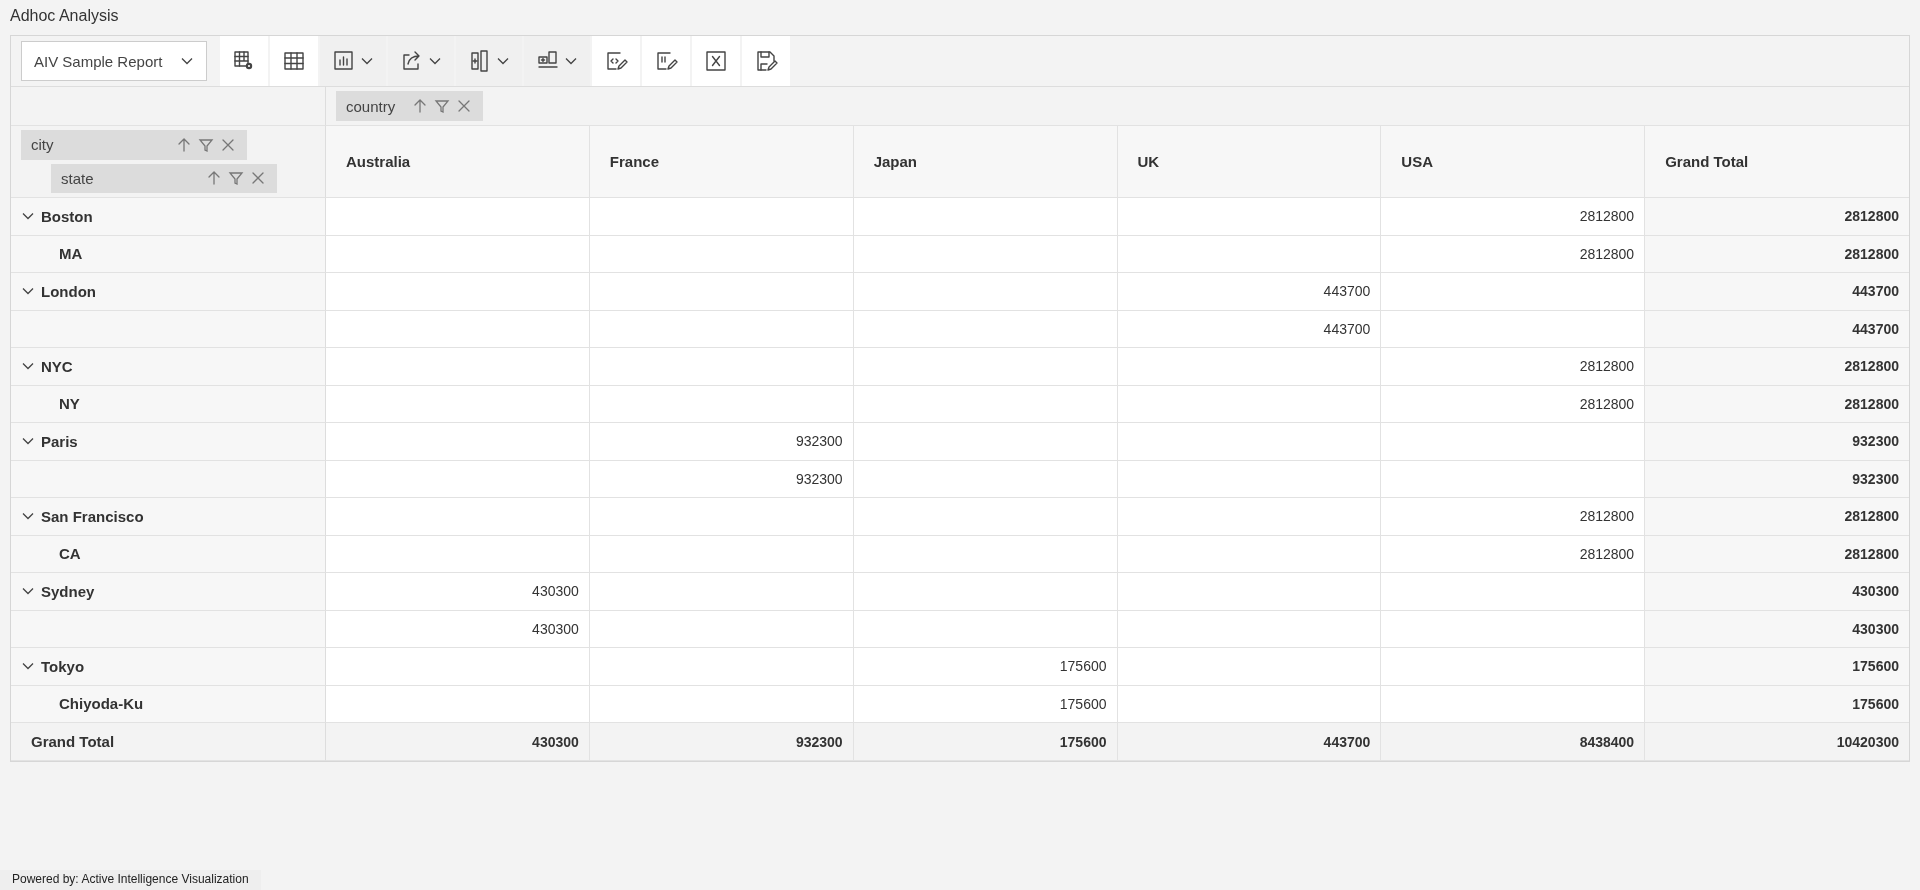  What do you see at coordinates (57, 366) in the screenshot?
I see `row-label: NYC` at bounding box center [57, 366].